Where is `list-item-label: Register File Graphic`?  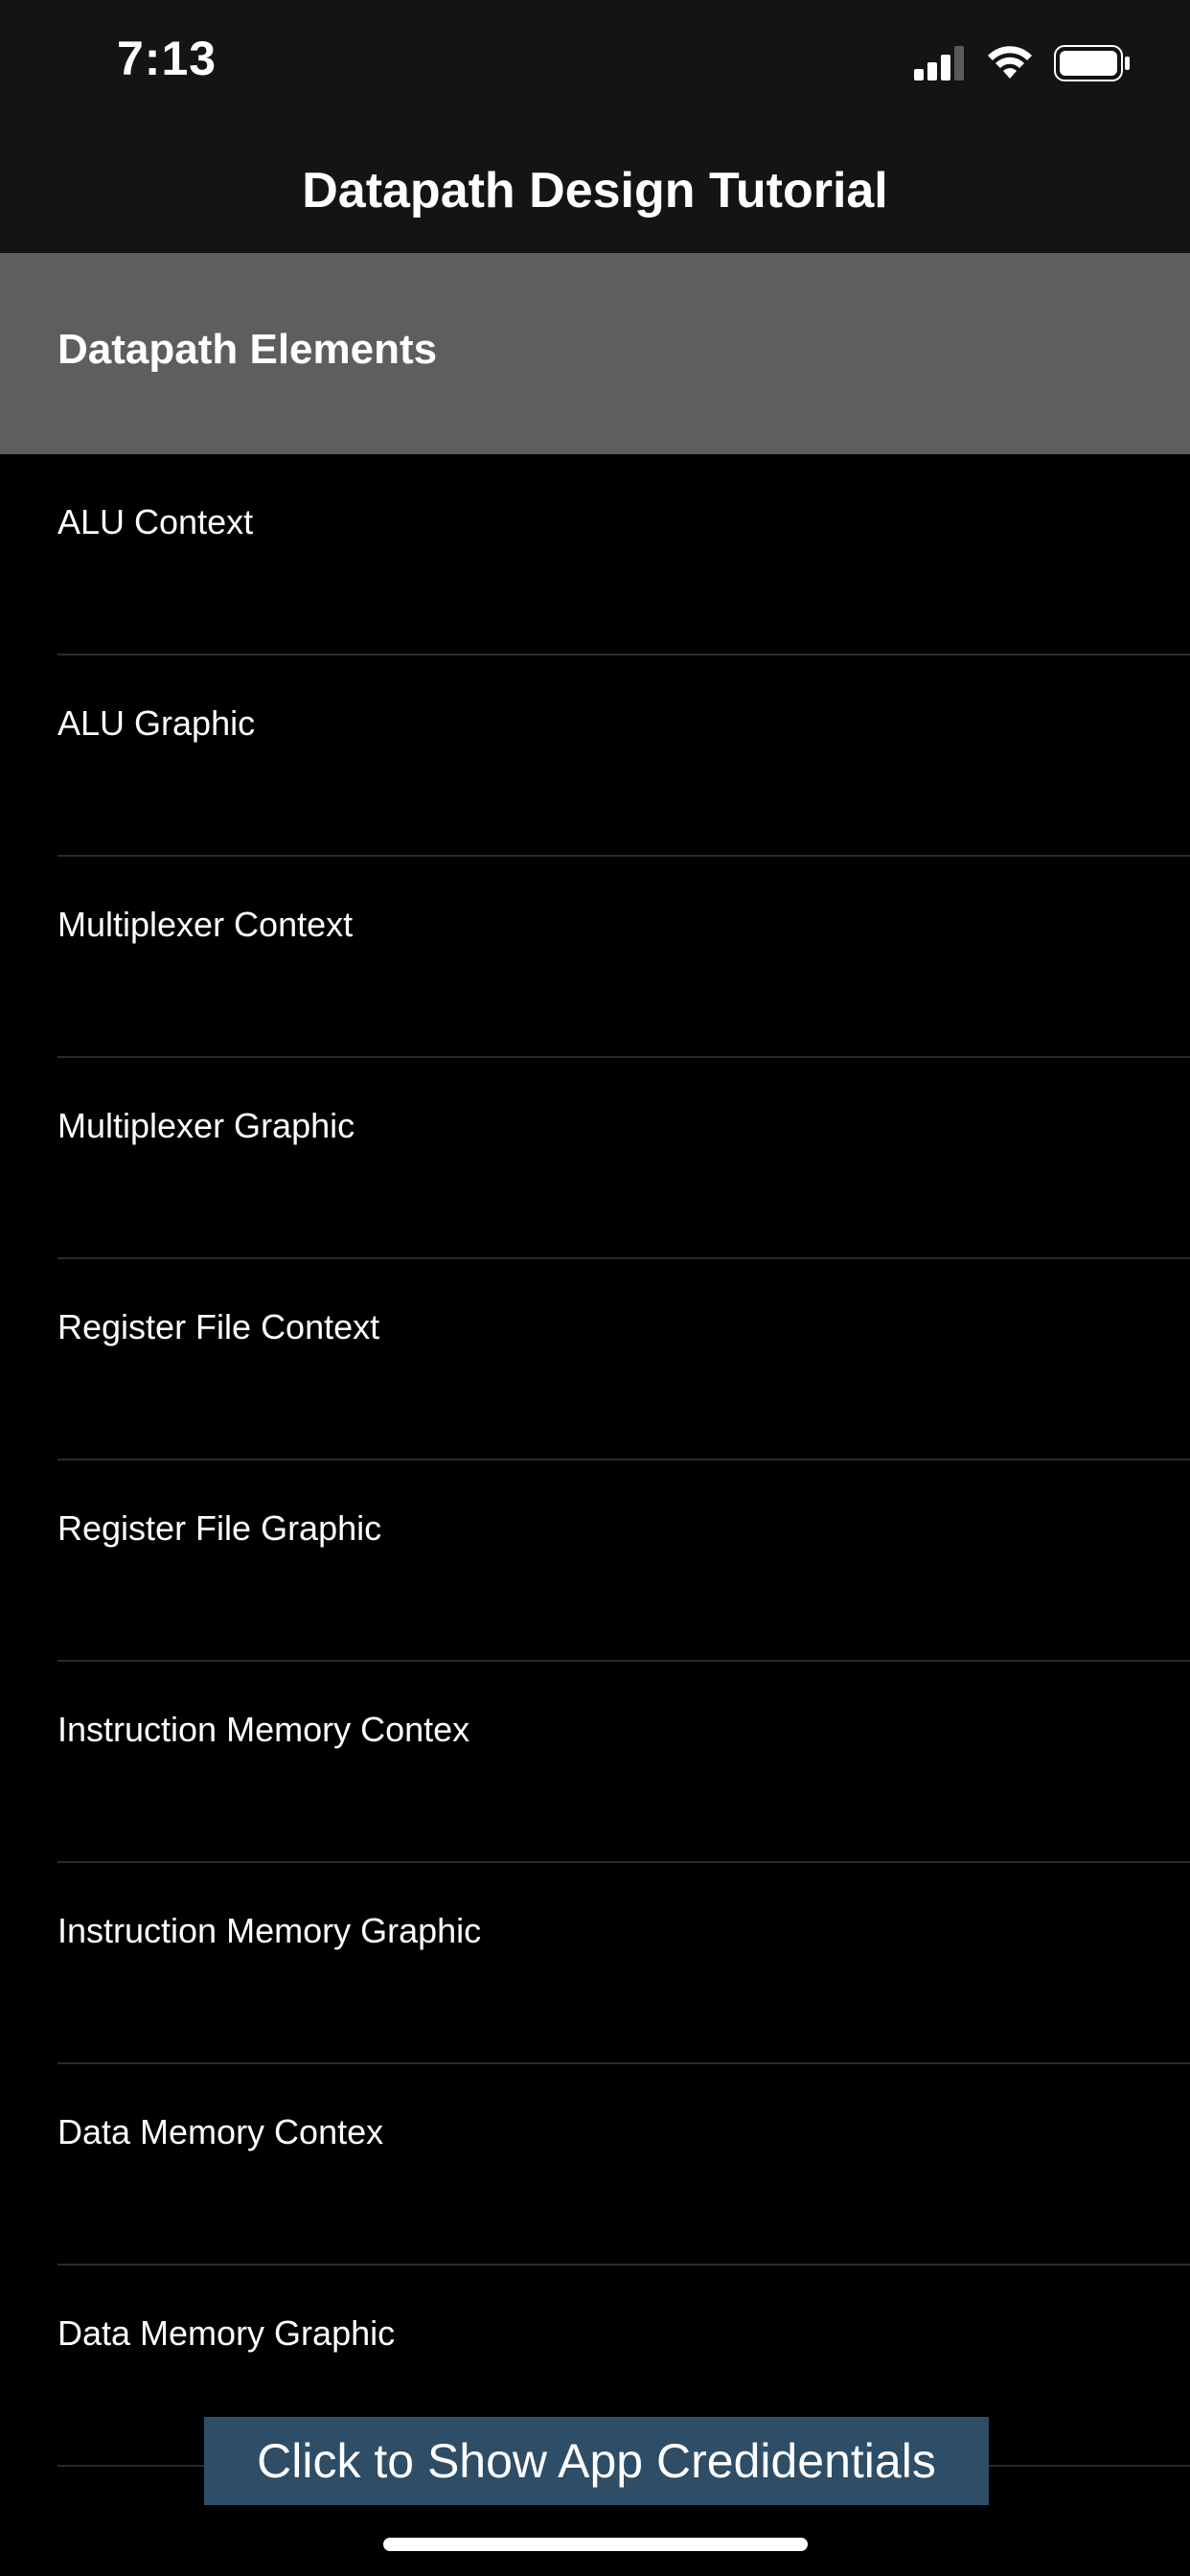 list-item-label: Register File Graphic is located at coordinates (220, 1528).